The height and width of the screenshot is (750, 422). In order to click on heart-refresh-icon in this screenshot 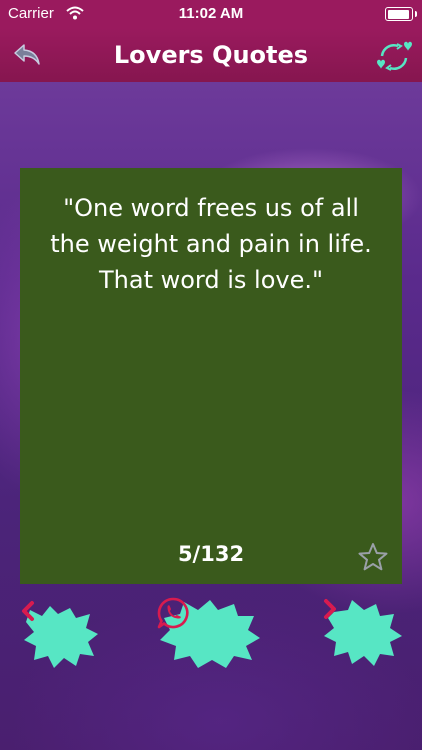, I will do `click(394, 56)`.